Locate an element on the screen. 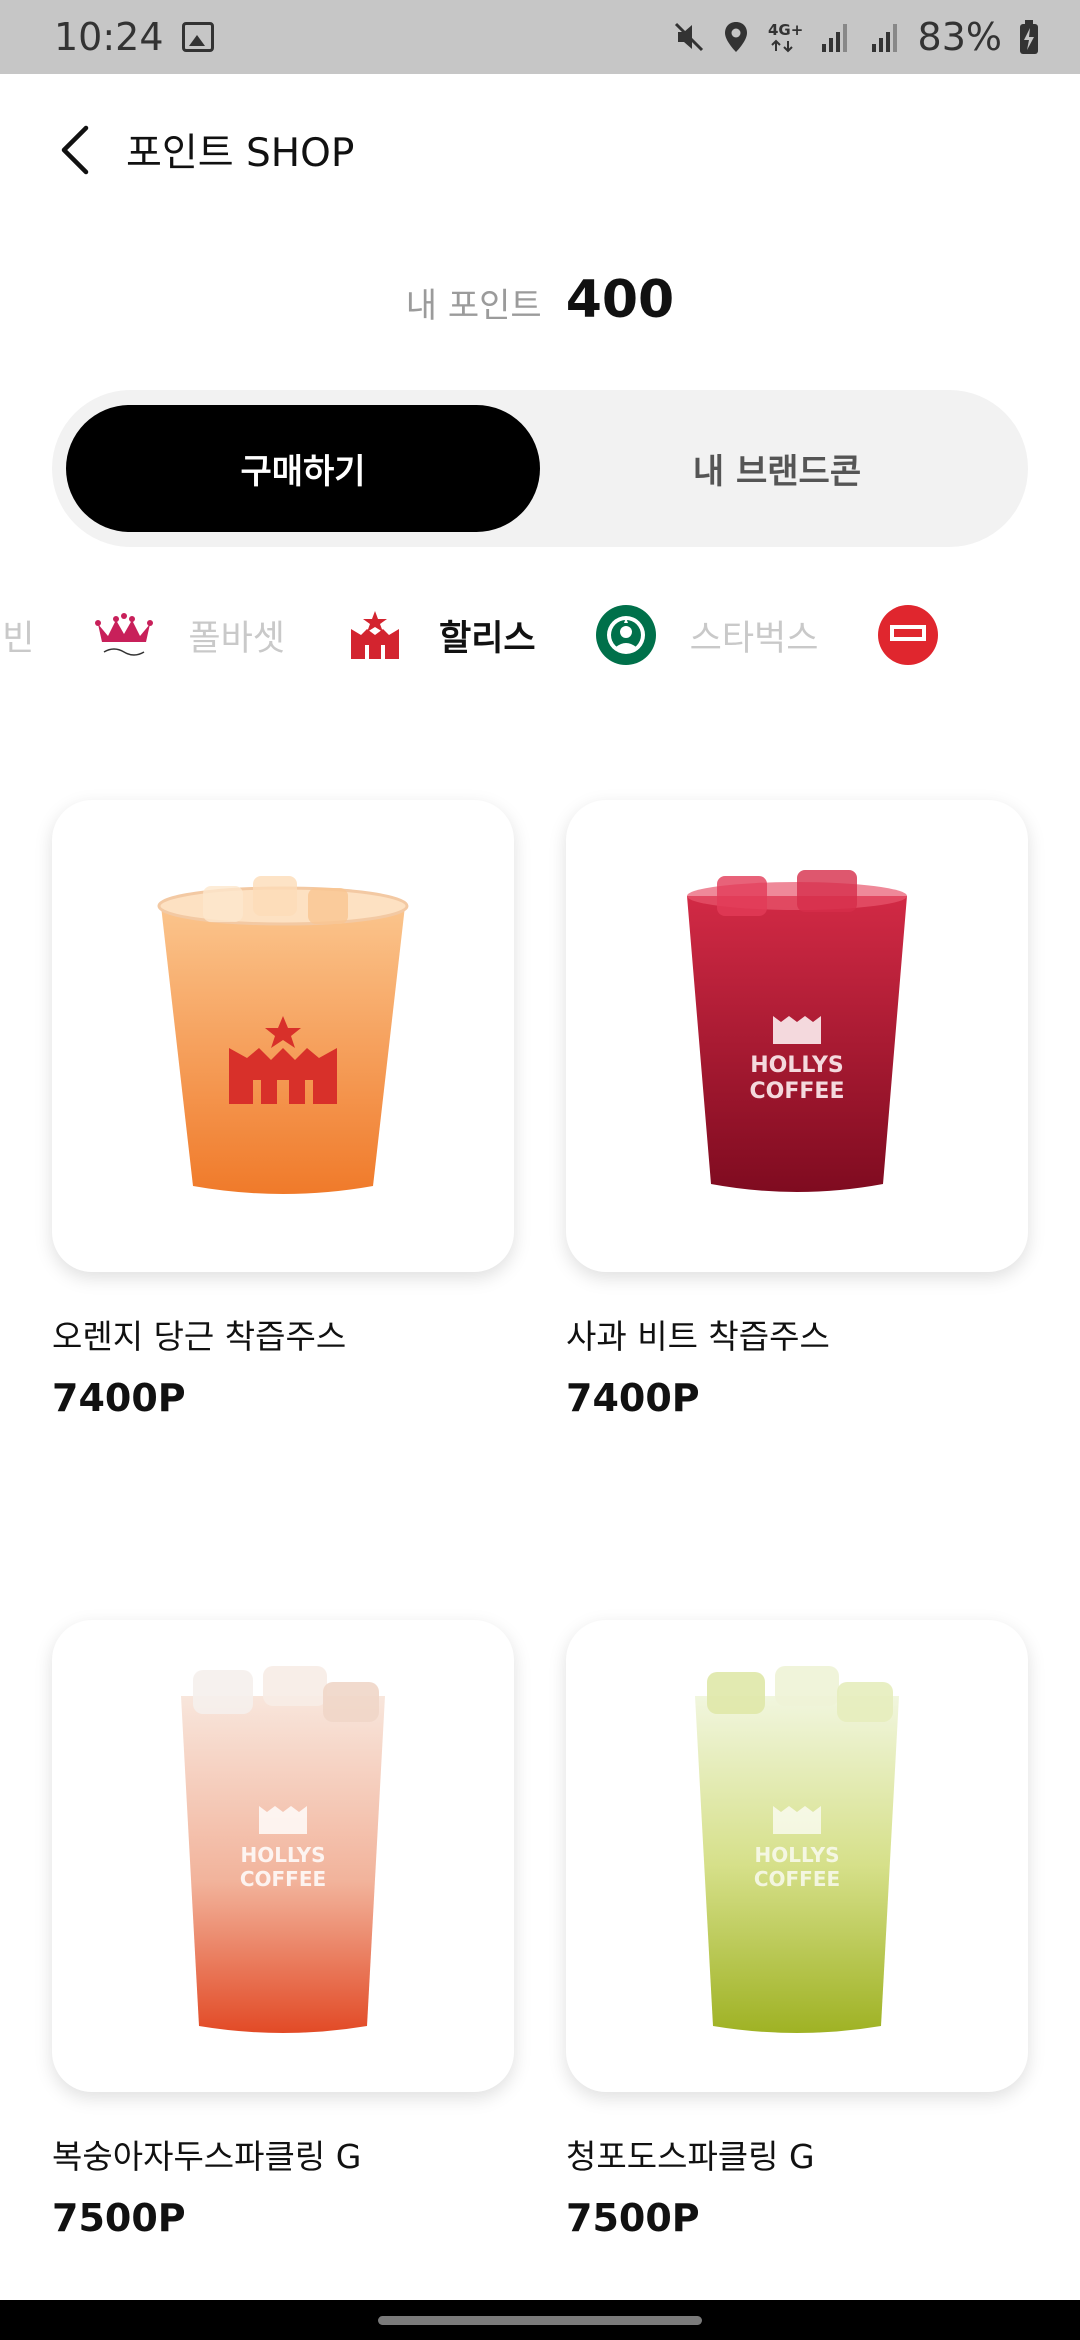  home-gesture-handle is located at coordinates (540, 2320).